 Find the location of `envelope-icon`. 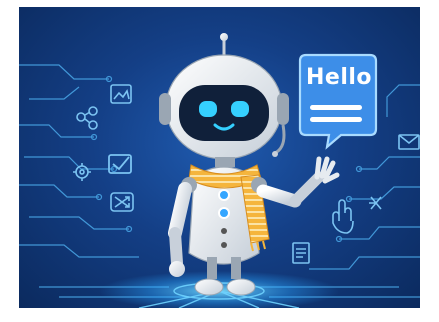

envelope-icon is located at coordinates (409, 142).